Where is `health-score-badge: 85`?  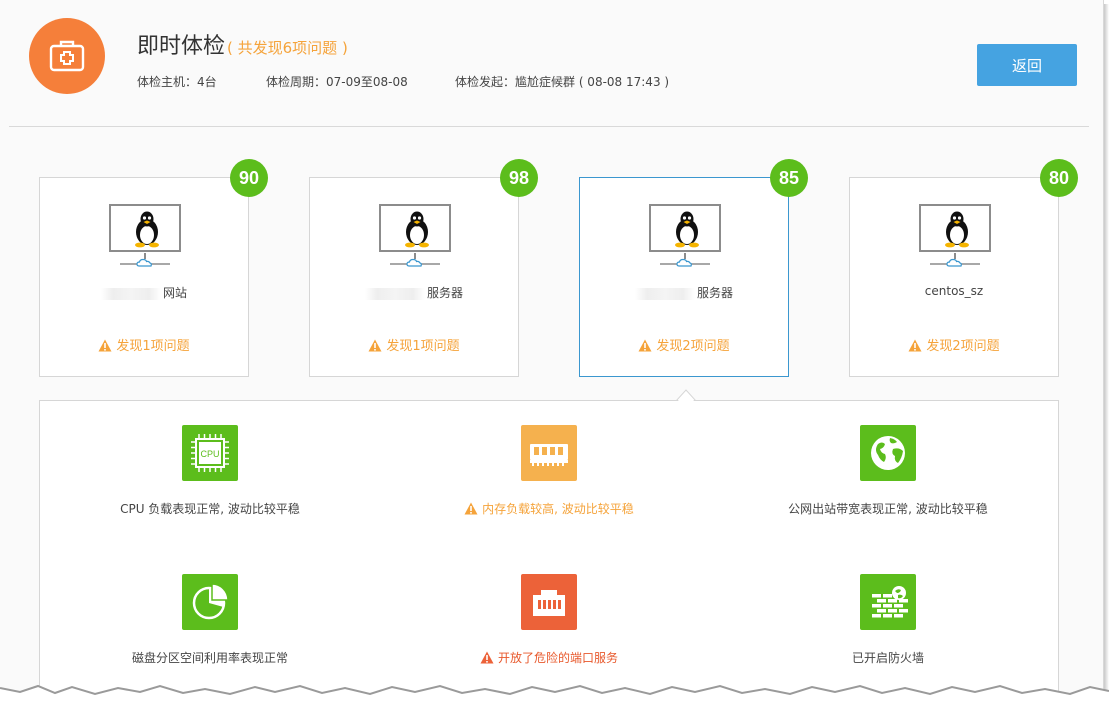 health-score-badge: 85 is located at coordinates (789, 178).